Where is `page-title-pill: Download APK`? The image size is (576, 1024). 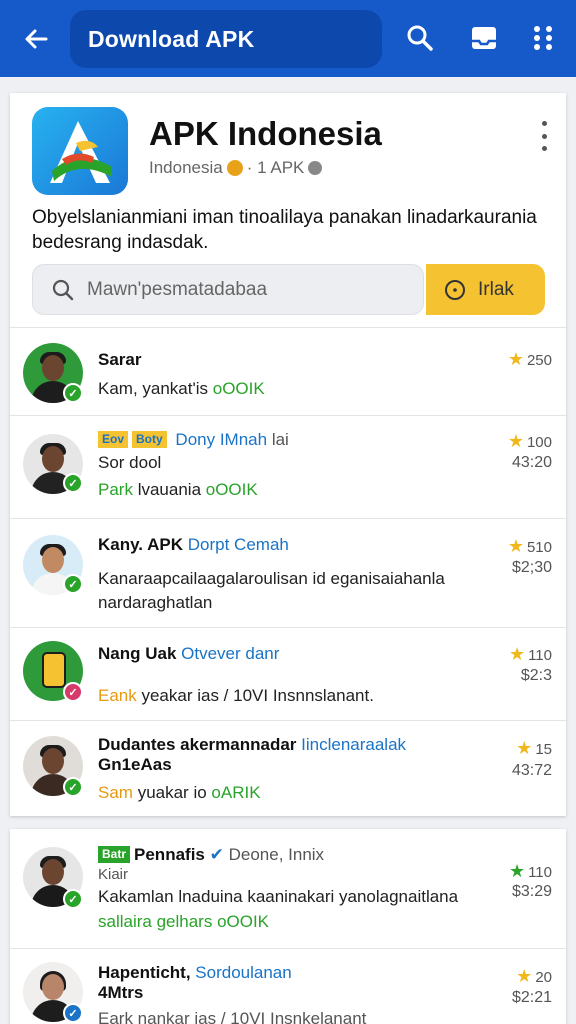
page-title-pill: Download APK is located at coordinates (226, 39).